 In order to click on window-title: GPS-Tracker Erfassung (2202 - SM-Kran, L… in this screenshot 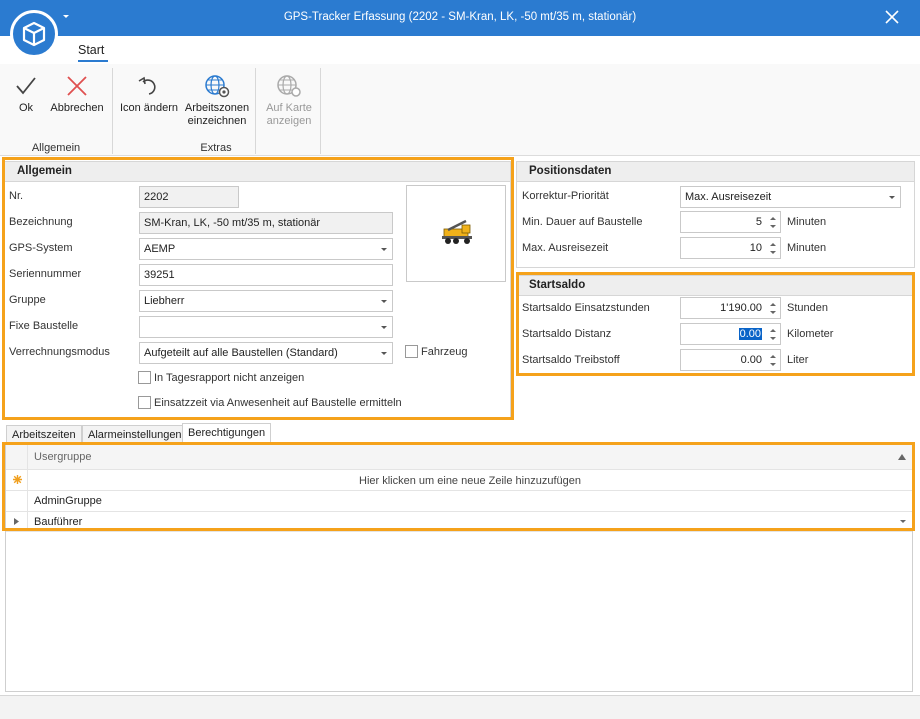, I will do `click(460, 17)`.